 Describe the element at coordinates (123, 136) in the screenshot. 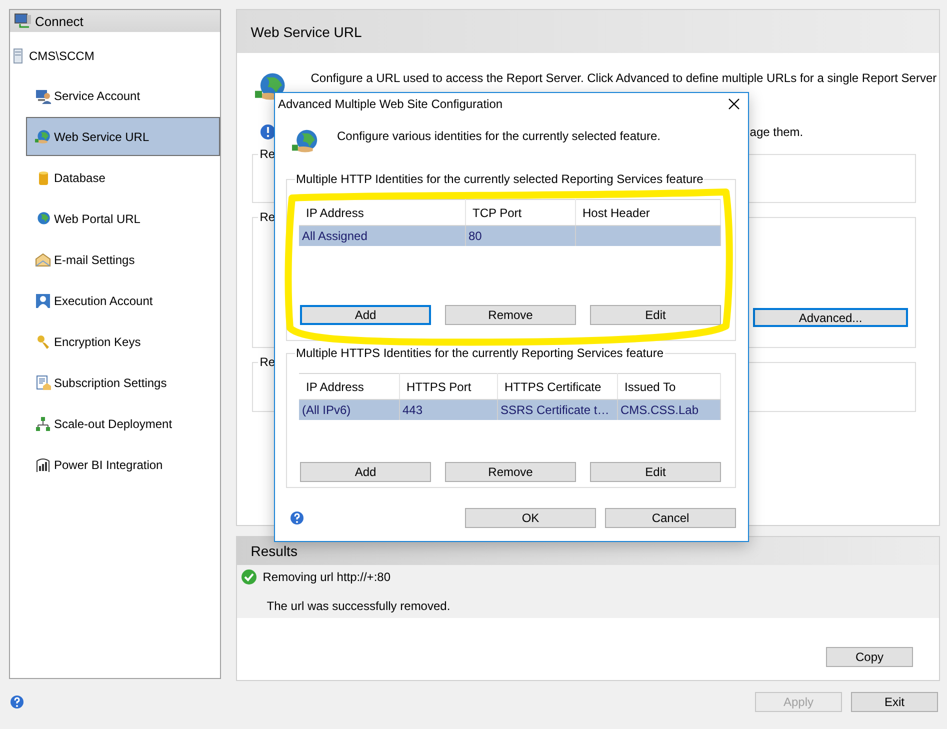

I see `sidebar-item: Web Service URL` at that location.